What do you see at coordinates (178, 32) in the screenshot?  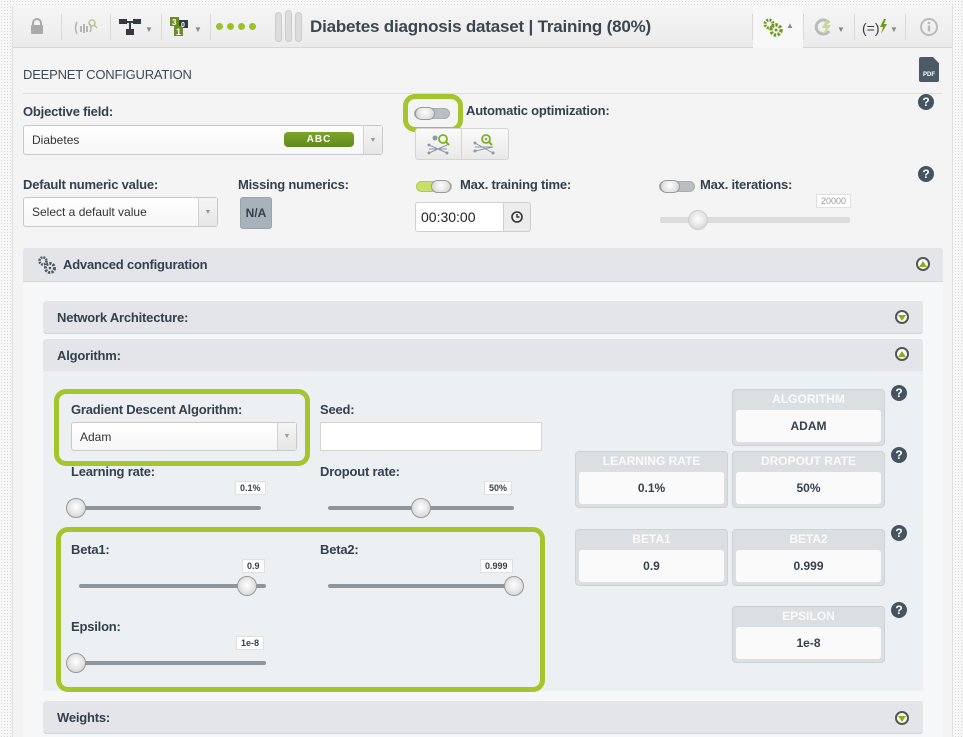 I see `svg-text: 1` at bounding box center [178, 32].